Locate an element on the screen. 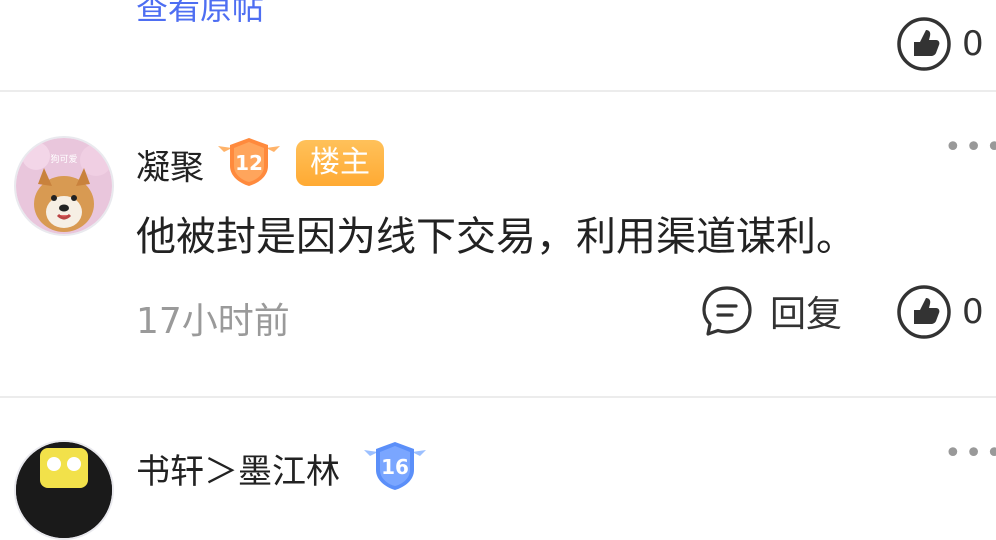 The width and height of the screenshot is (996, 540). next-avatar-image is located at coordinates (64, 490).